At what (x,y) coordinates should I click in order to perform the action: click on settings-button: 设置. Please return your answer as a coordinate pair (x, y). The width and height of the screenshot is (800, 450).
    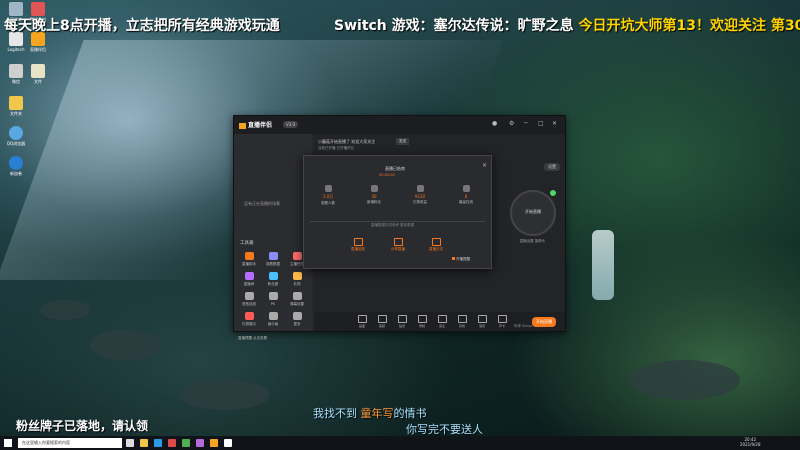
    Looking at the image, I should click on (552, 167).